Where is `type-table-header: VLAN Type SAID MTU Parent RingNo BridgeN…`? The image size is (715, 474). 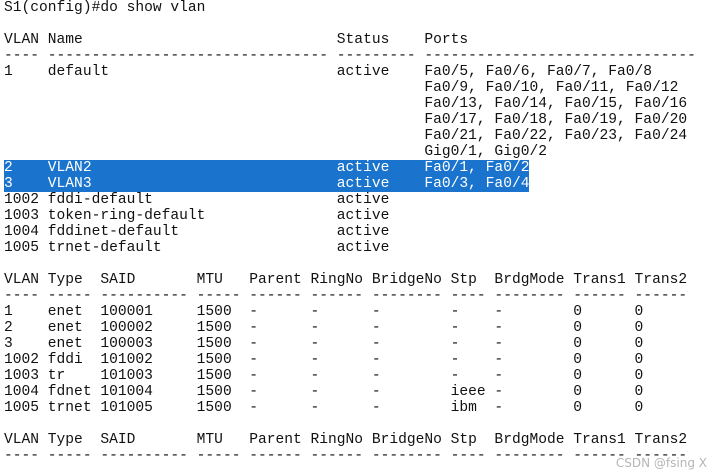 type-table-header: VLAN Type SAID MTU Parent RingNo BridgeN… is located at coordinates (346, 280).